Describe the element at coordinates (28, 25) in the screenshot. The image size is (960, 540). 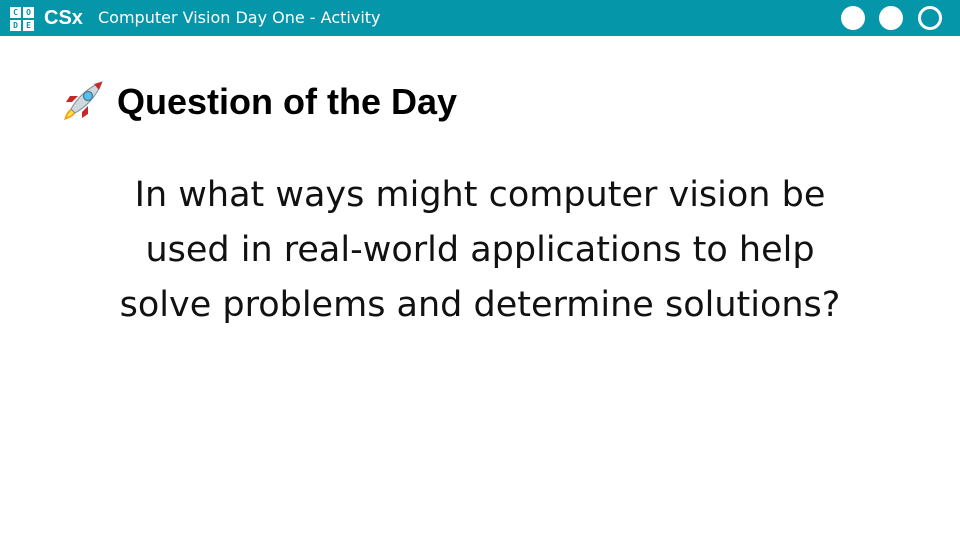
I see `logo-letter-e: E` at that location.